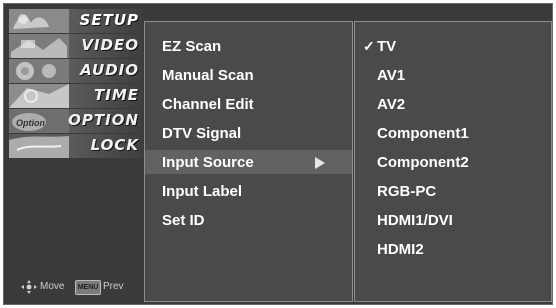 This screenshot has width=556, height=308. I want to click on option-component1: Component1, so click(453, 133).